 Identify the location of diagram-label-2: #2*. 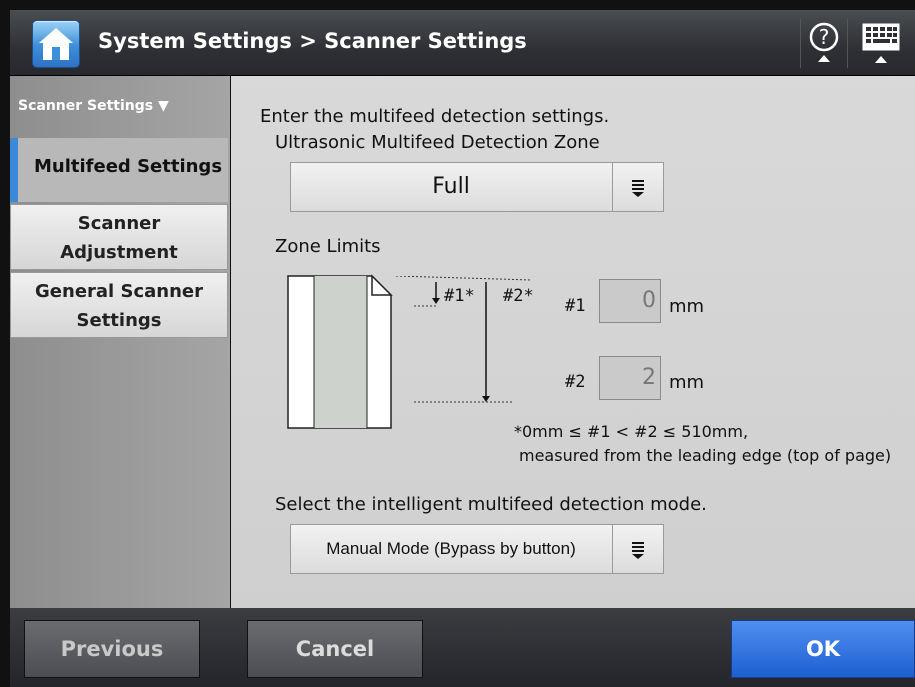
(518, 296).